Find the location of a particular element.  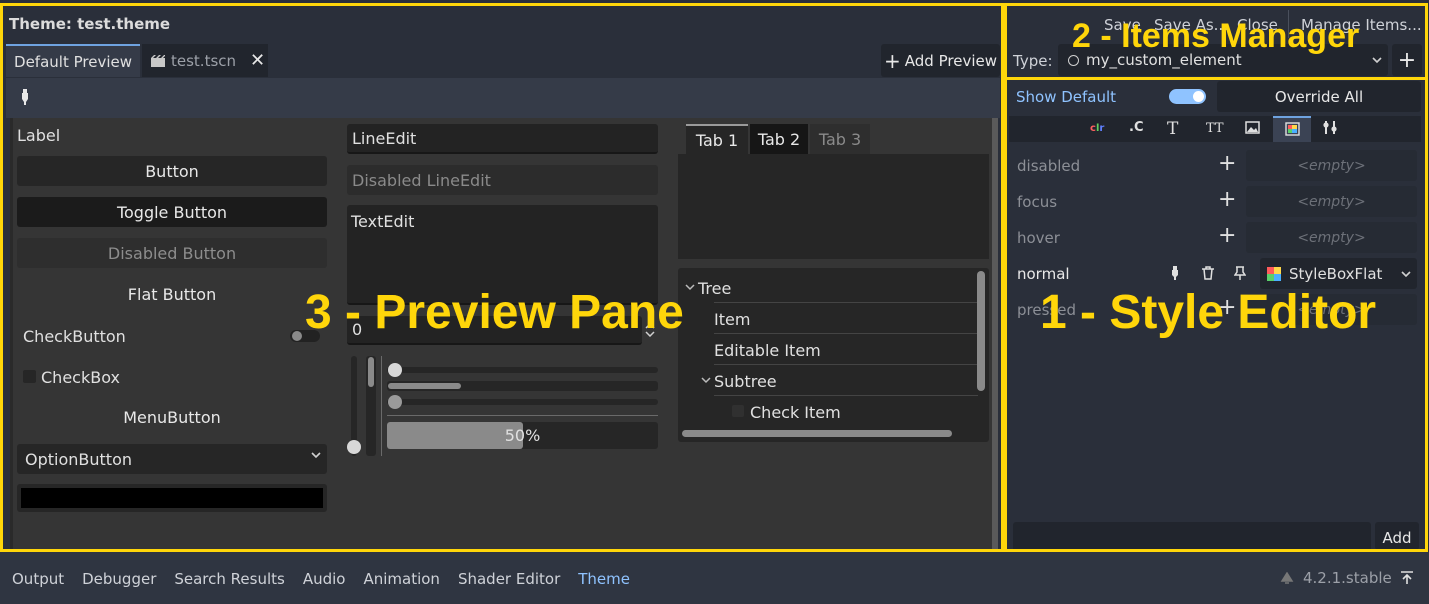

tab-test-tscn: test.tscn ✕ is located at coordinates (205, 60).